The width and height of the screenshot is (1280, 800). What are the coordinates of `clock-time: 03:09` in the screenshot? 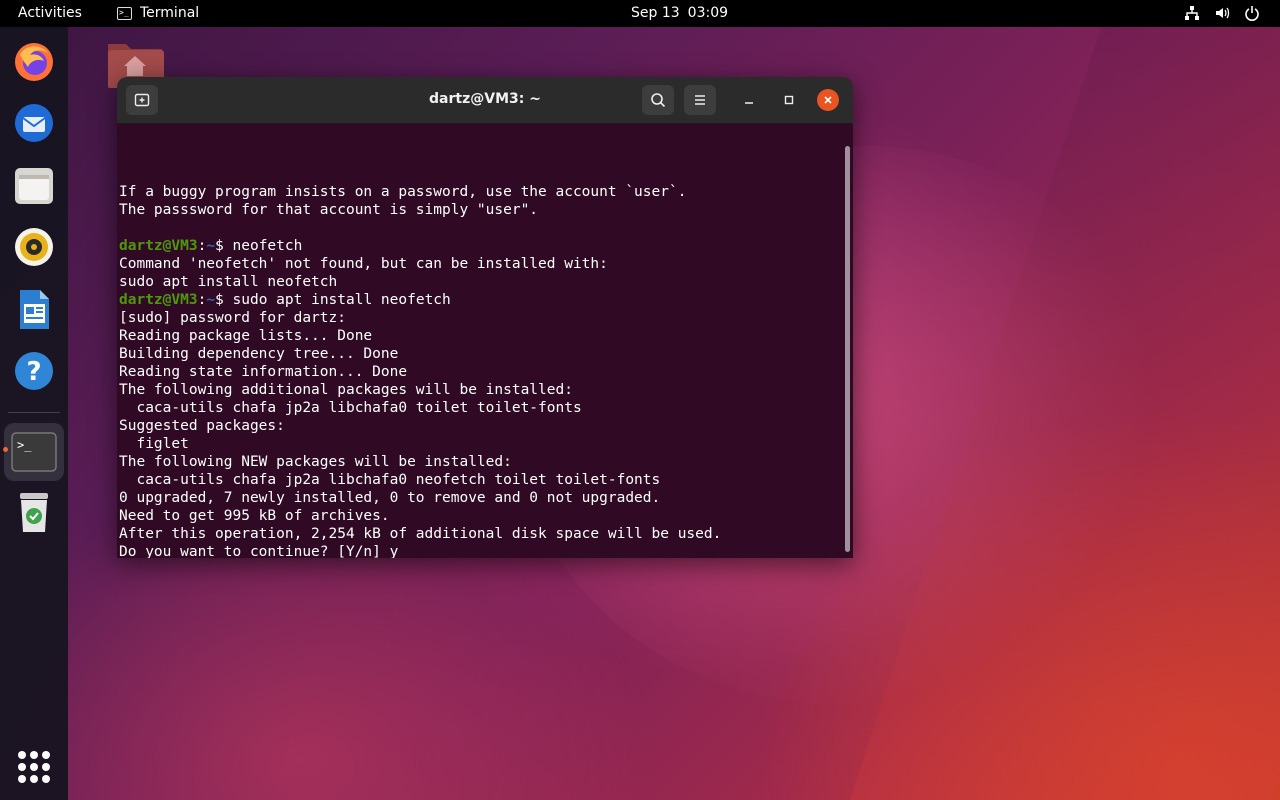 It's located at (708, 13).